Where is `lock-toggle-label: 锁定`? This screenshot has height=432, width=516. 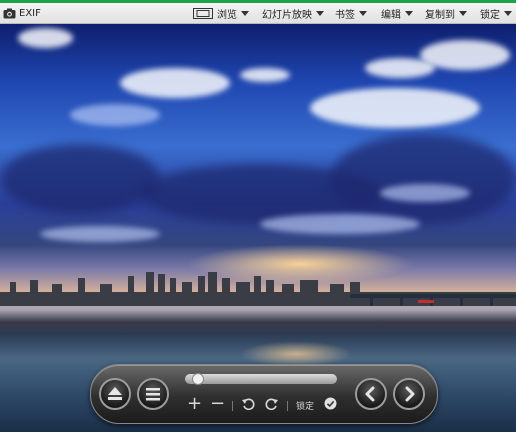
lock-toggle-label: 锁定 is located at coordinates (305, 405).